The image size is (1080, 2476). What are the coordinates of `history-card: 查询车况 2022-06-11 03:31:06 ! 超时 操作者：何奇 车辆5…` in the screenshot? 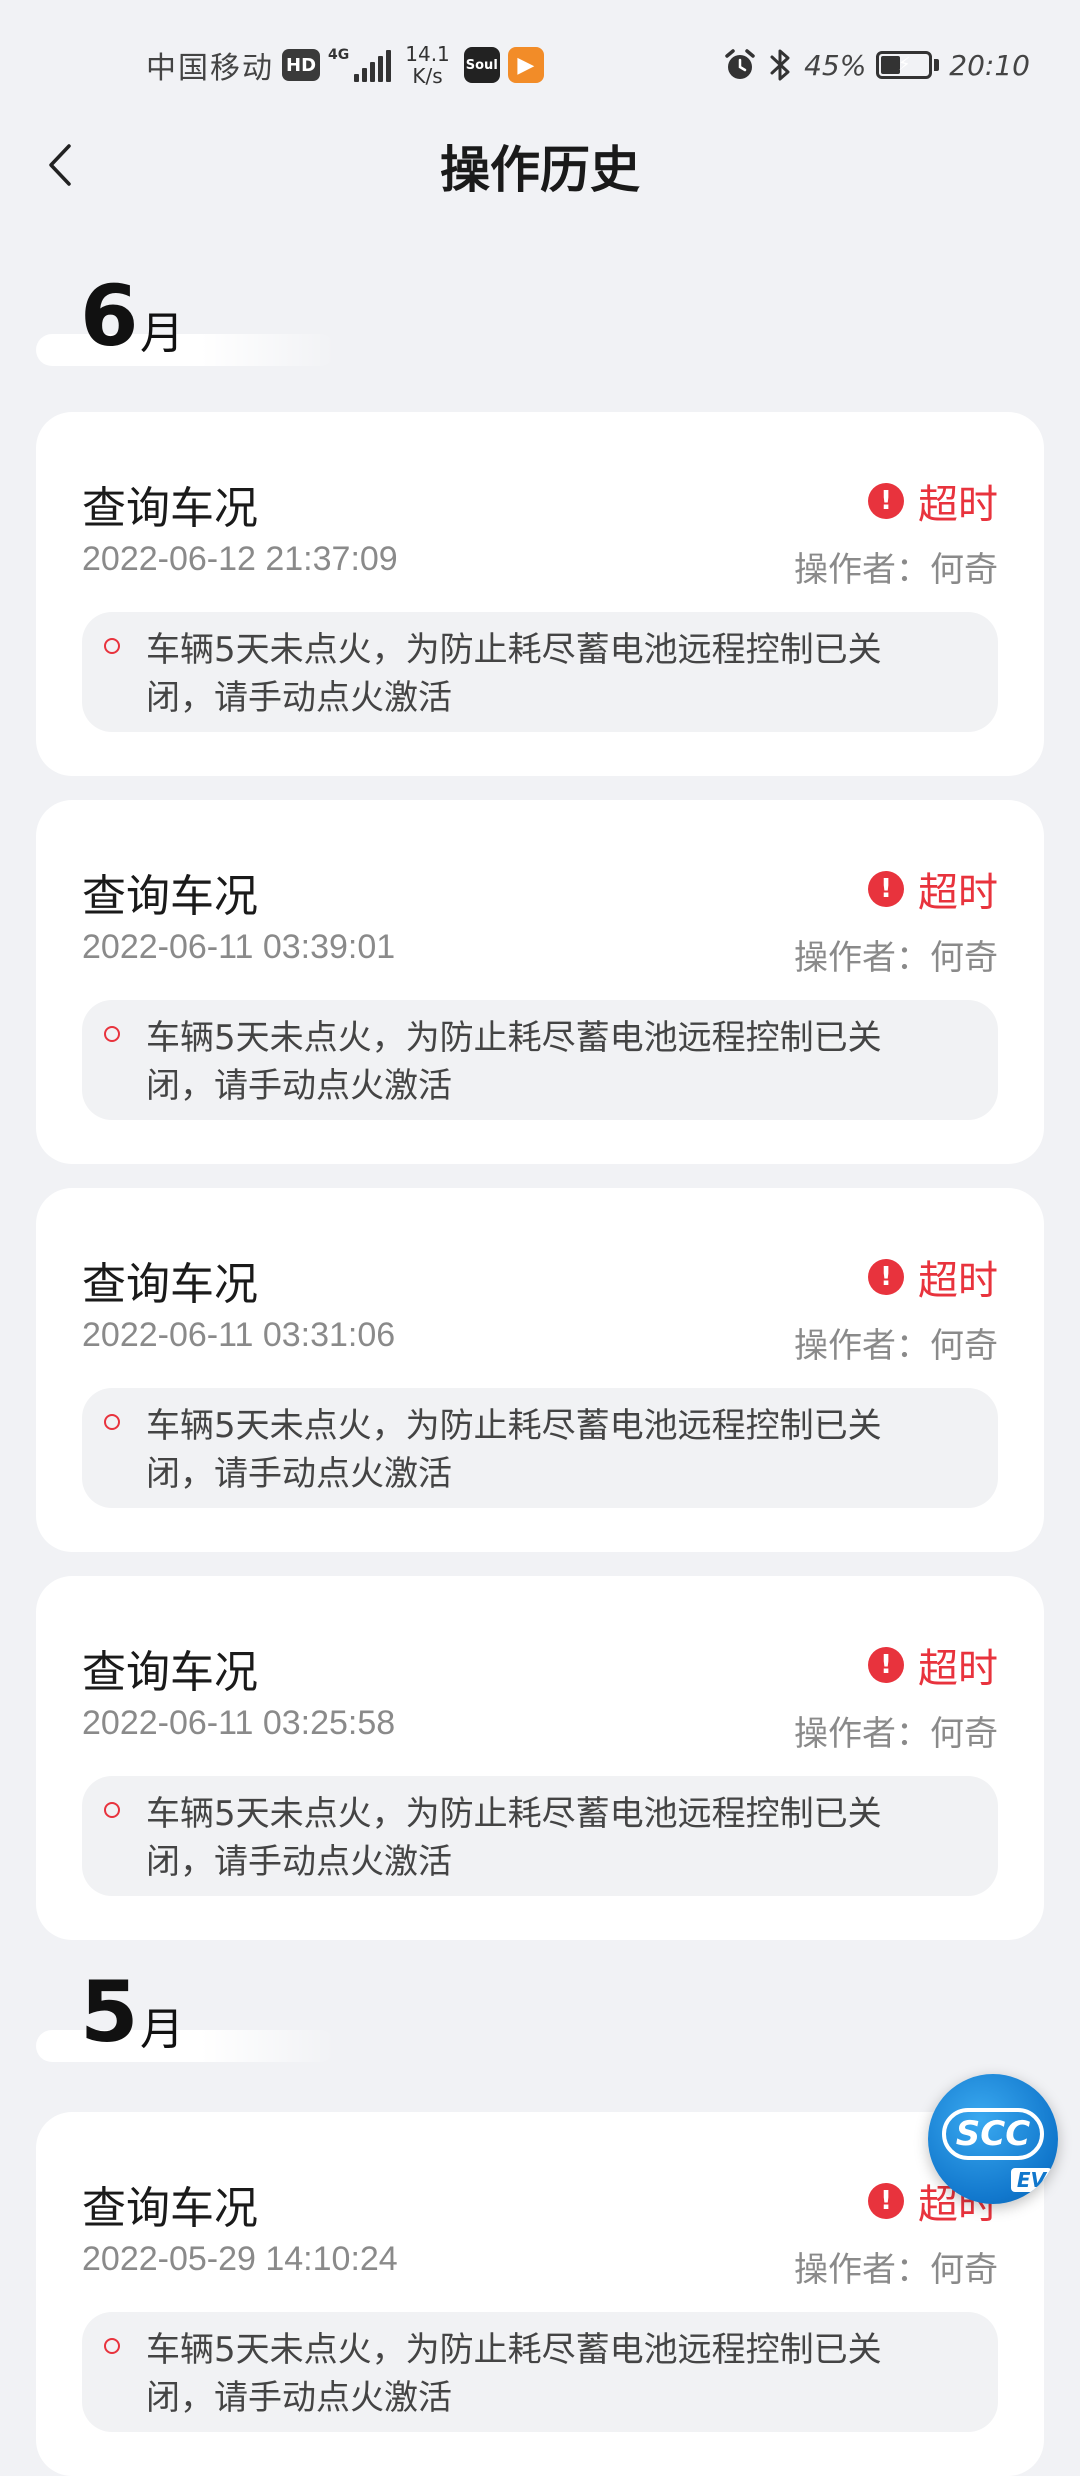 It's located at (540, 1370).